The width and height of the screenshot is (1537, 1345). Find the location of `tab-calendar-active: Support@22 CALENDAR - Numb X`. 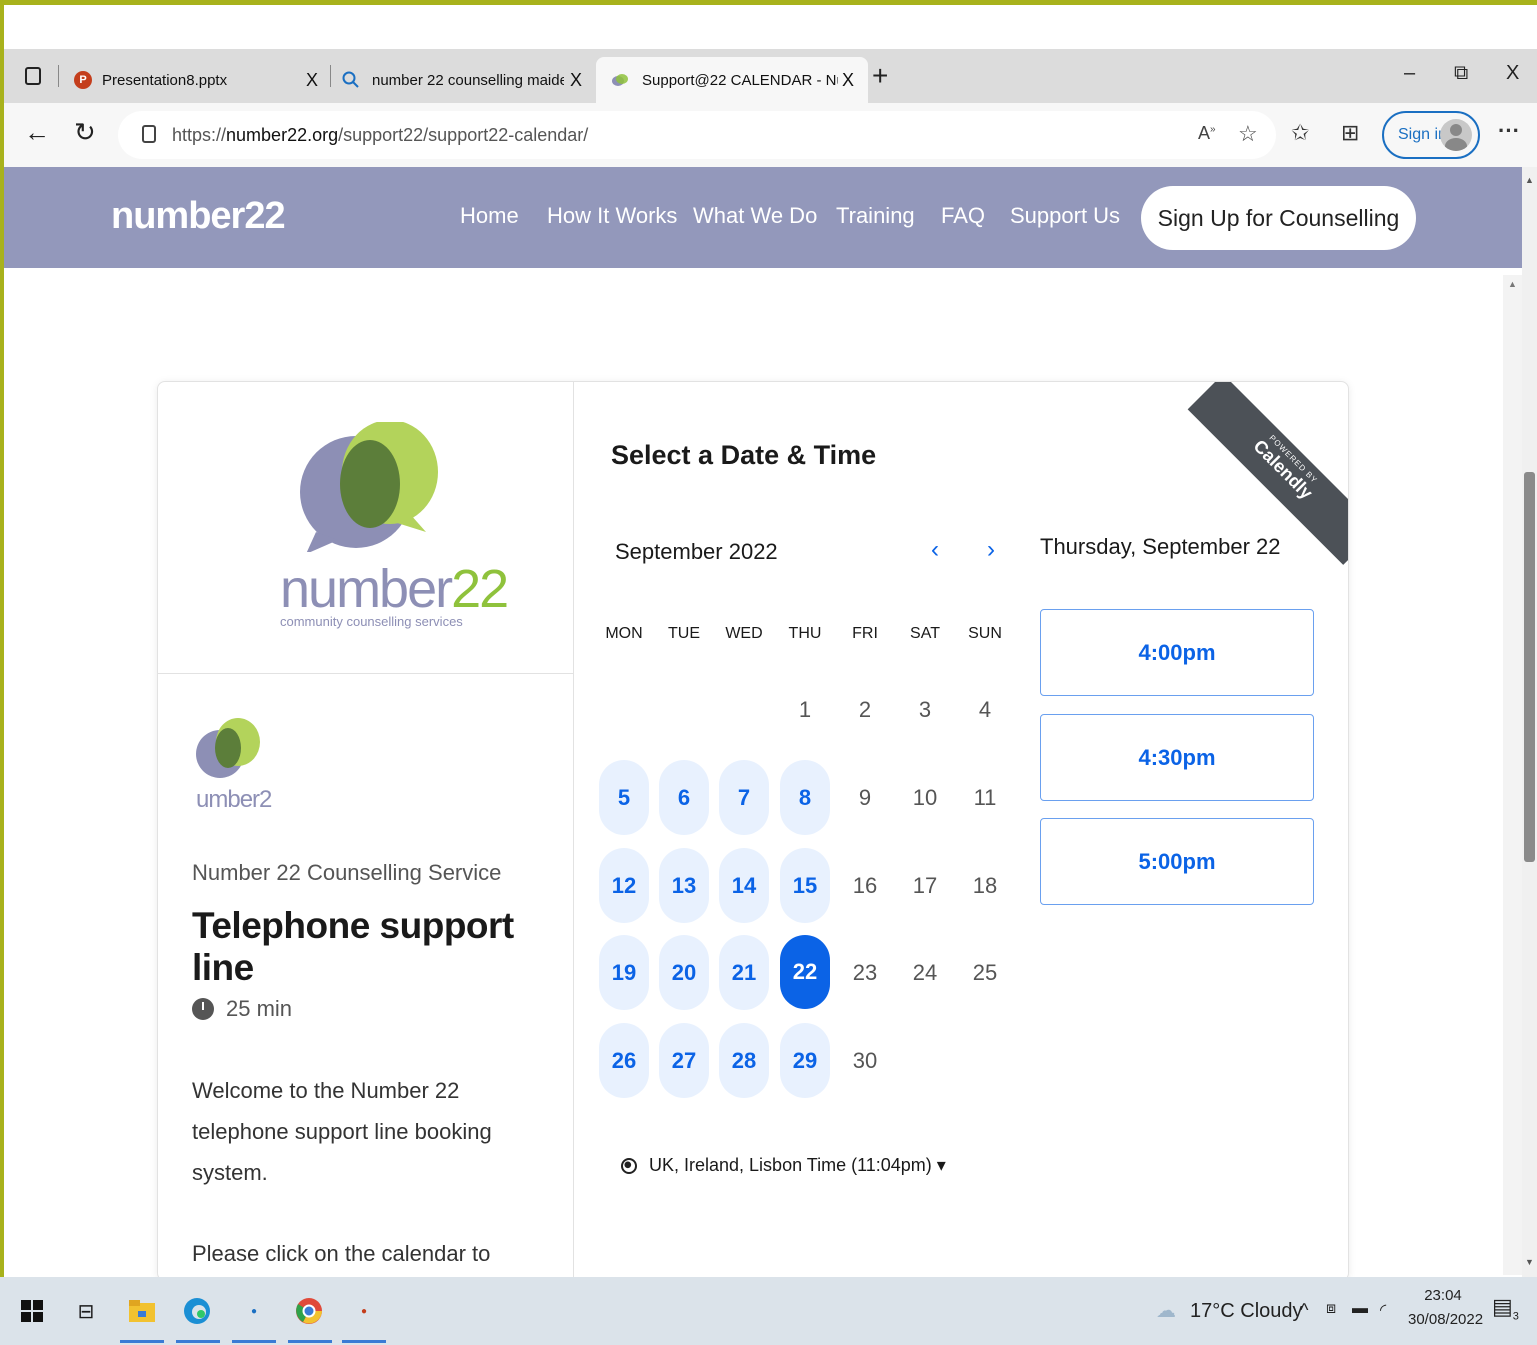

tab-calendar-active: Support@22 CALENDAR - Numb X is located at coordinates (732, 80).